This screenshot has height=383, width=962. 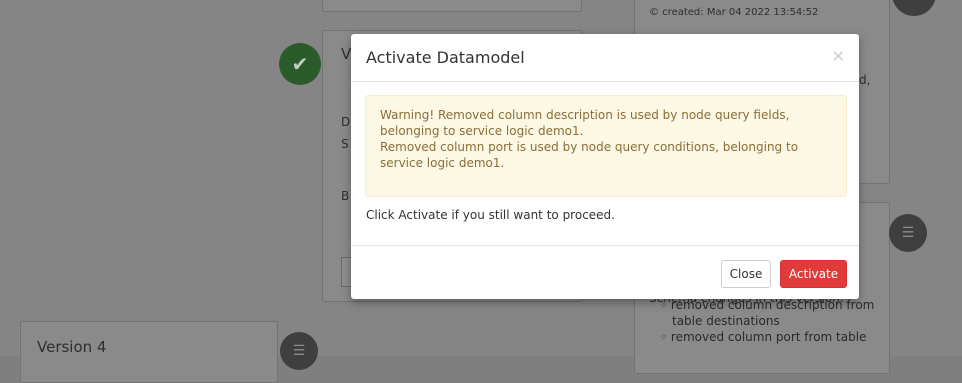 I want to click on modal-header: Activate Datamodel ×, so click(x=605, y=58).